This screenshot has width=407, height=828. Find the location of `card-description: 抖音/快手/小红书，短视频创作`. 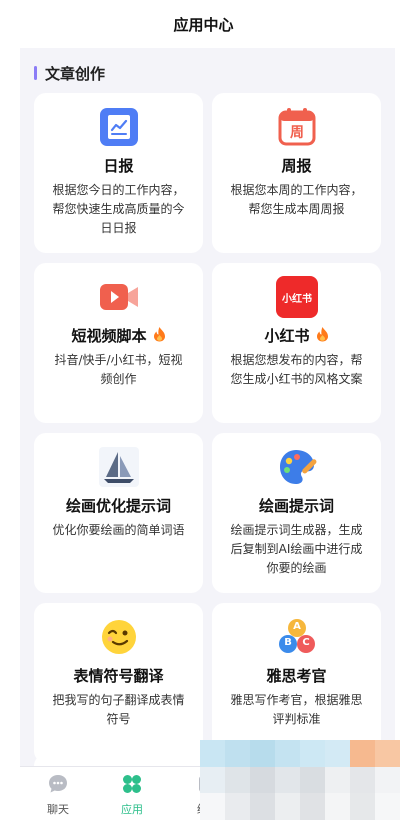

card-description: 抖音/快手/小红书，短视频创作 is located at coordinates (118, 369).